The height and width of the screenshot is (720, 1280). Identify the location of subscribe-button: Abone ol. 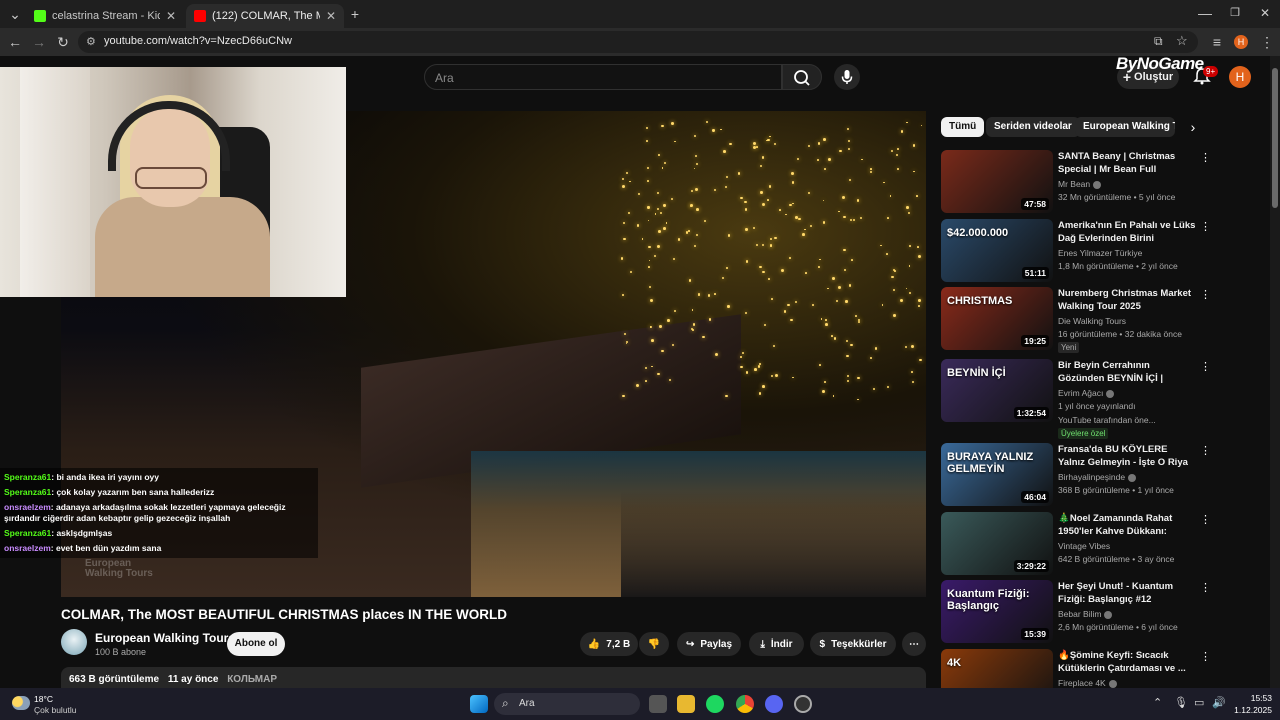
(256, 644).